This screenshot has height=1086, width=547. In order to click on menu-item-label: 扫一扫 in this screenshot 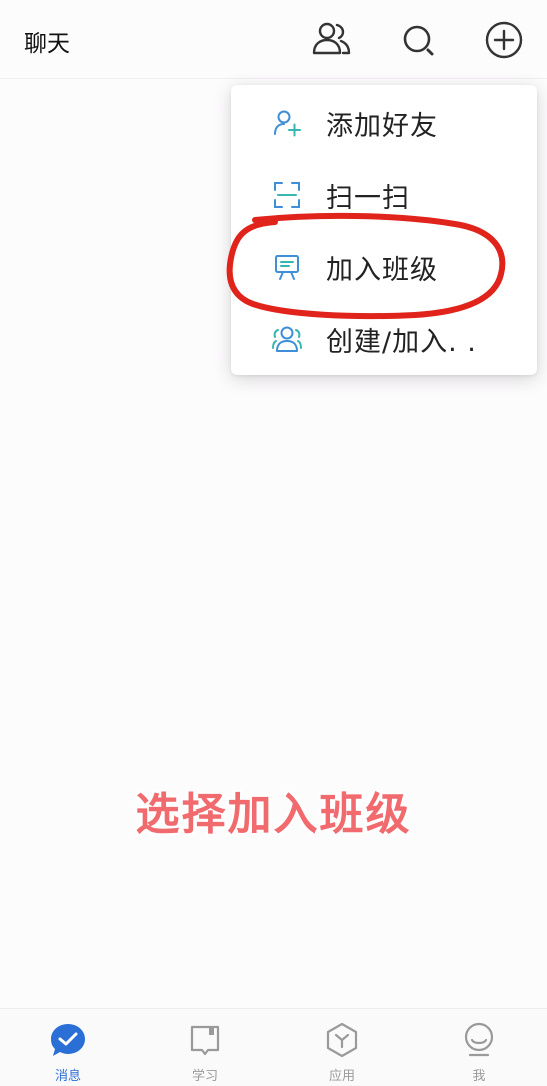, I will do `click(368, 198)`.